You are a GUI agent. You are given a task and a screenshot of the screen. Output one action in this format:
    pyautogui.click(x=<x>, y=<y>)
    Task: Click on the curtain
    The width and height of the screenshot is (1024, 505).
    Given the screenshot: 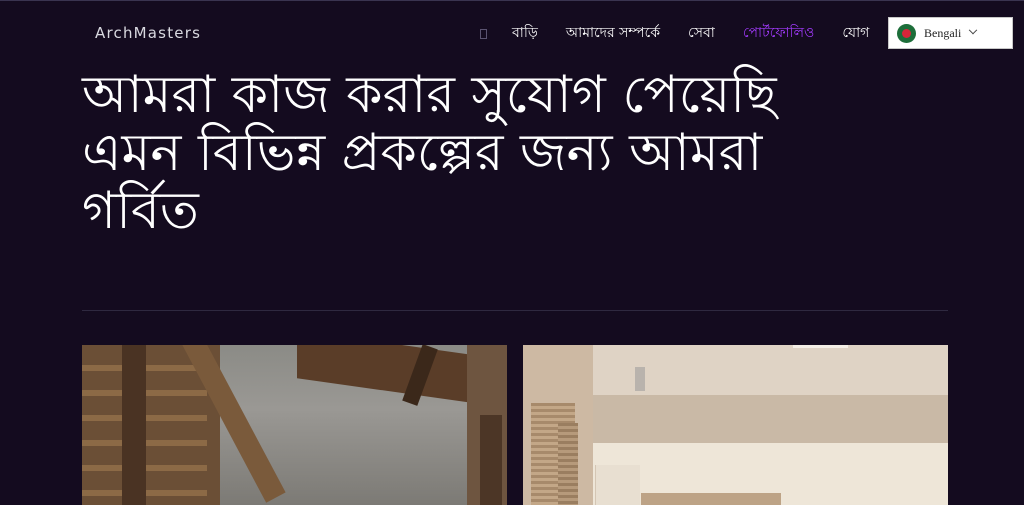 What is the action you would take?
    pyautogui.click(x=711, y=499)
    